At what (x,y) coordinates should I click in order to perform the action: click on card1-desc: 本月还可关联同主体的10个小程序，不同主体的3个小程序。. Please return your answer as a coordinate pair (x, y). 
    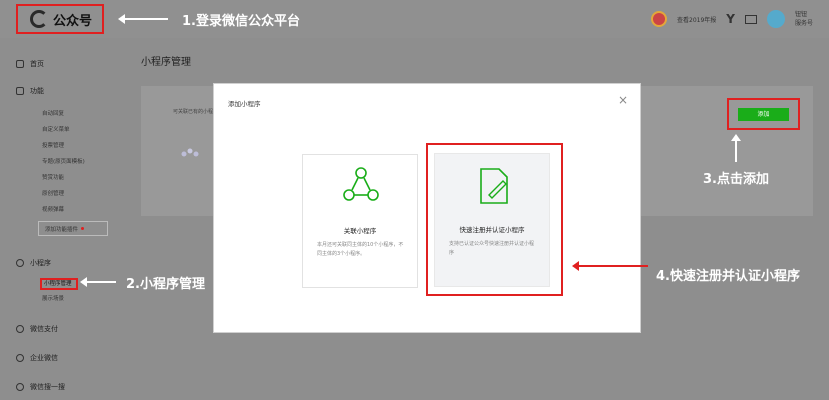
    Looking at the image, I should click on (360, 249).